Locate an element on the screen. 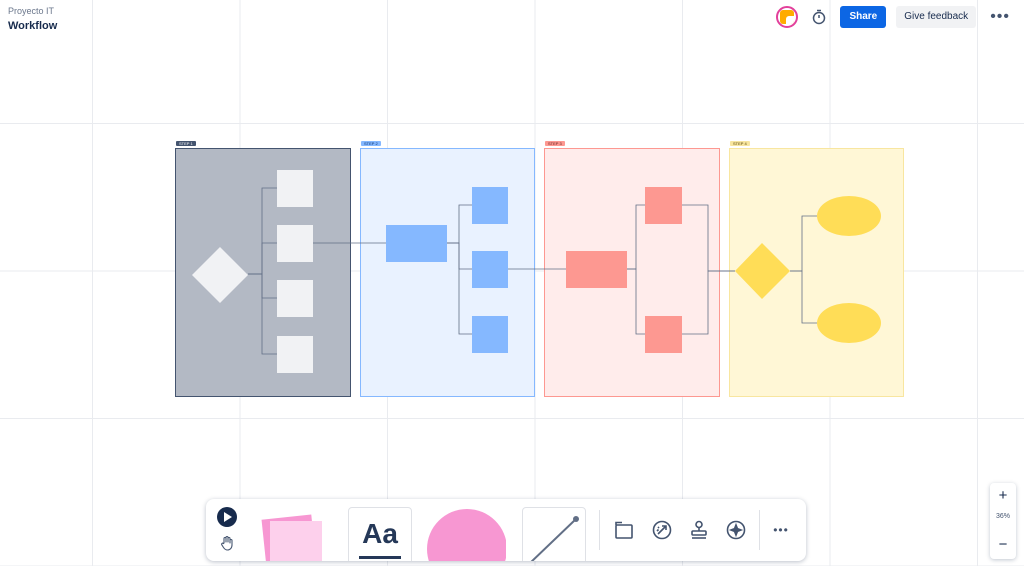  step-frame-4: STEP 4 is located at coordinates (816, 269).